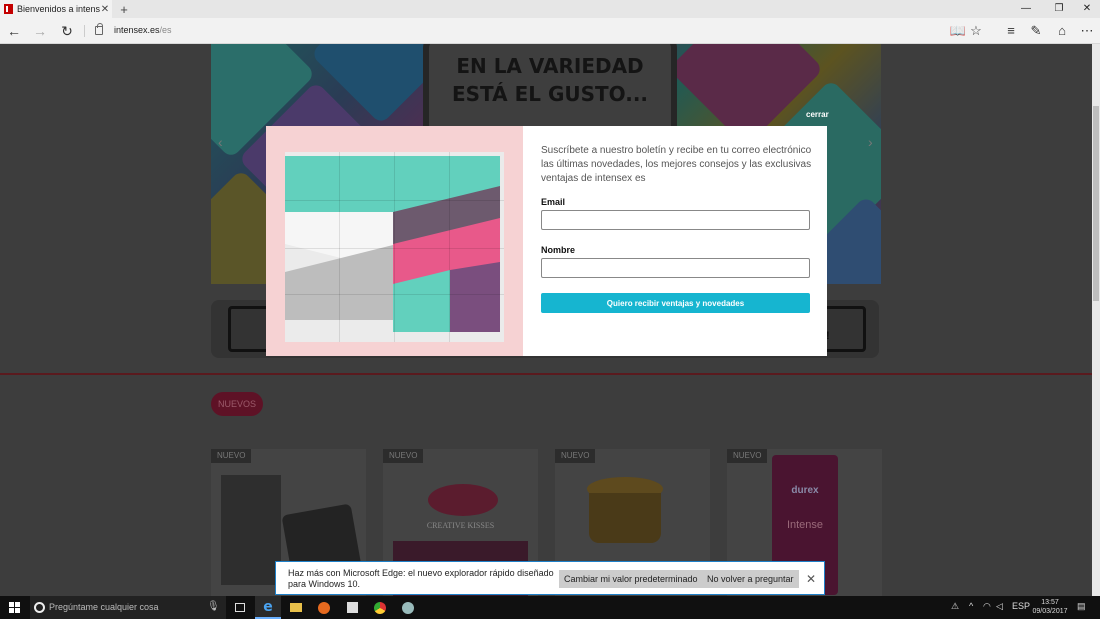 Image resolution: width=1100 pixels, height=619 pixels. Describe the element at coordinates (805, 525) in the screenshot. I see `product-name: Intense` at that location.